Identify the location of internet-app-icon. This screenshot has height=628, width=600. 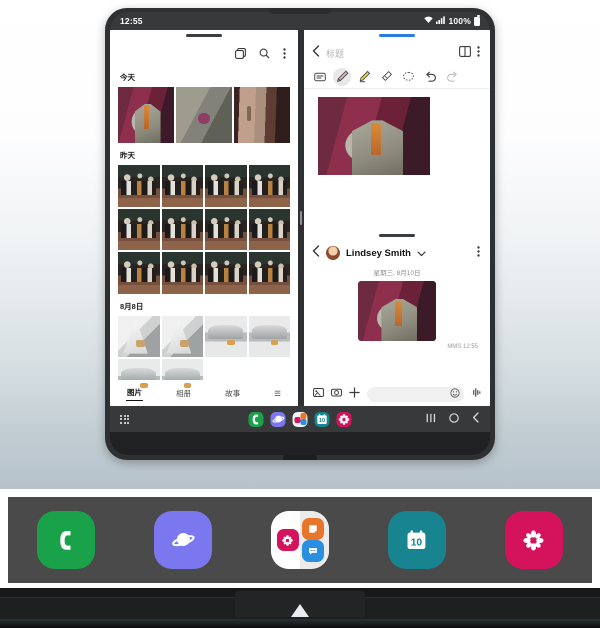
(278, 419).